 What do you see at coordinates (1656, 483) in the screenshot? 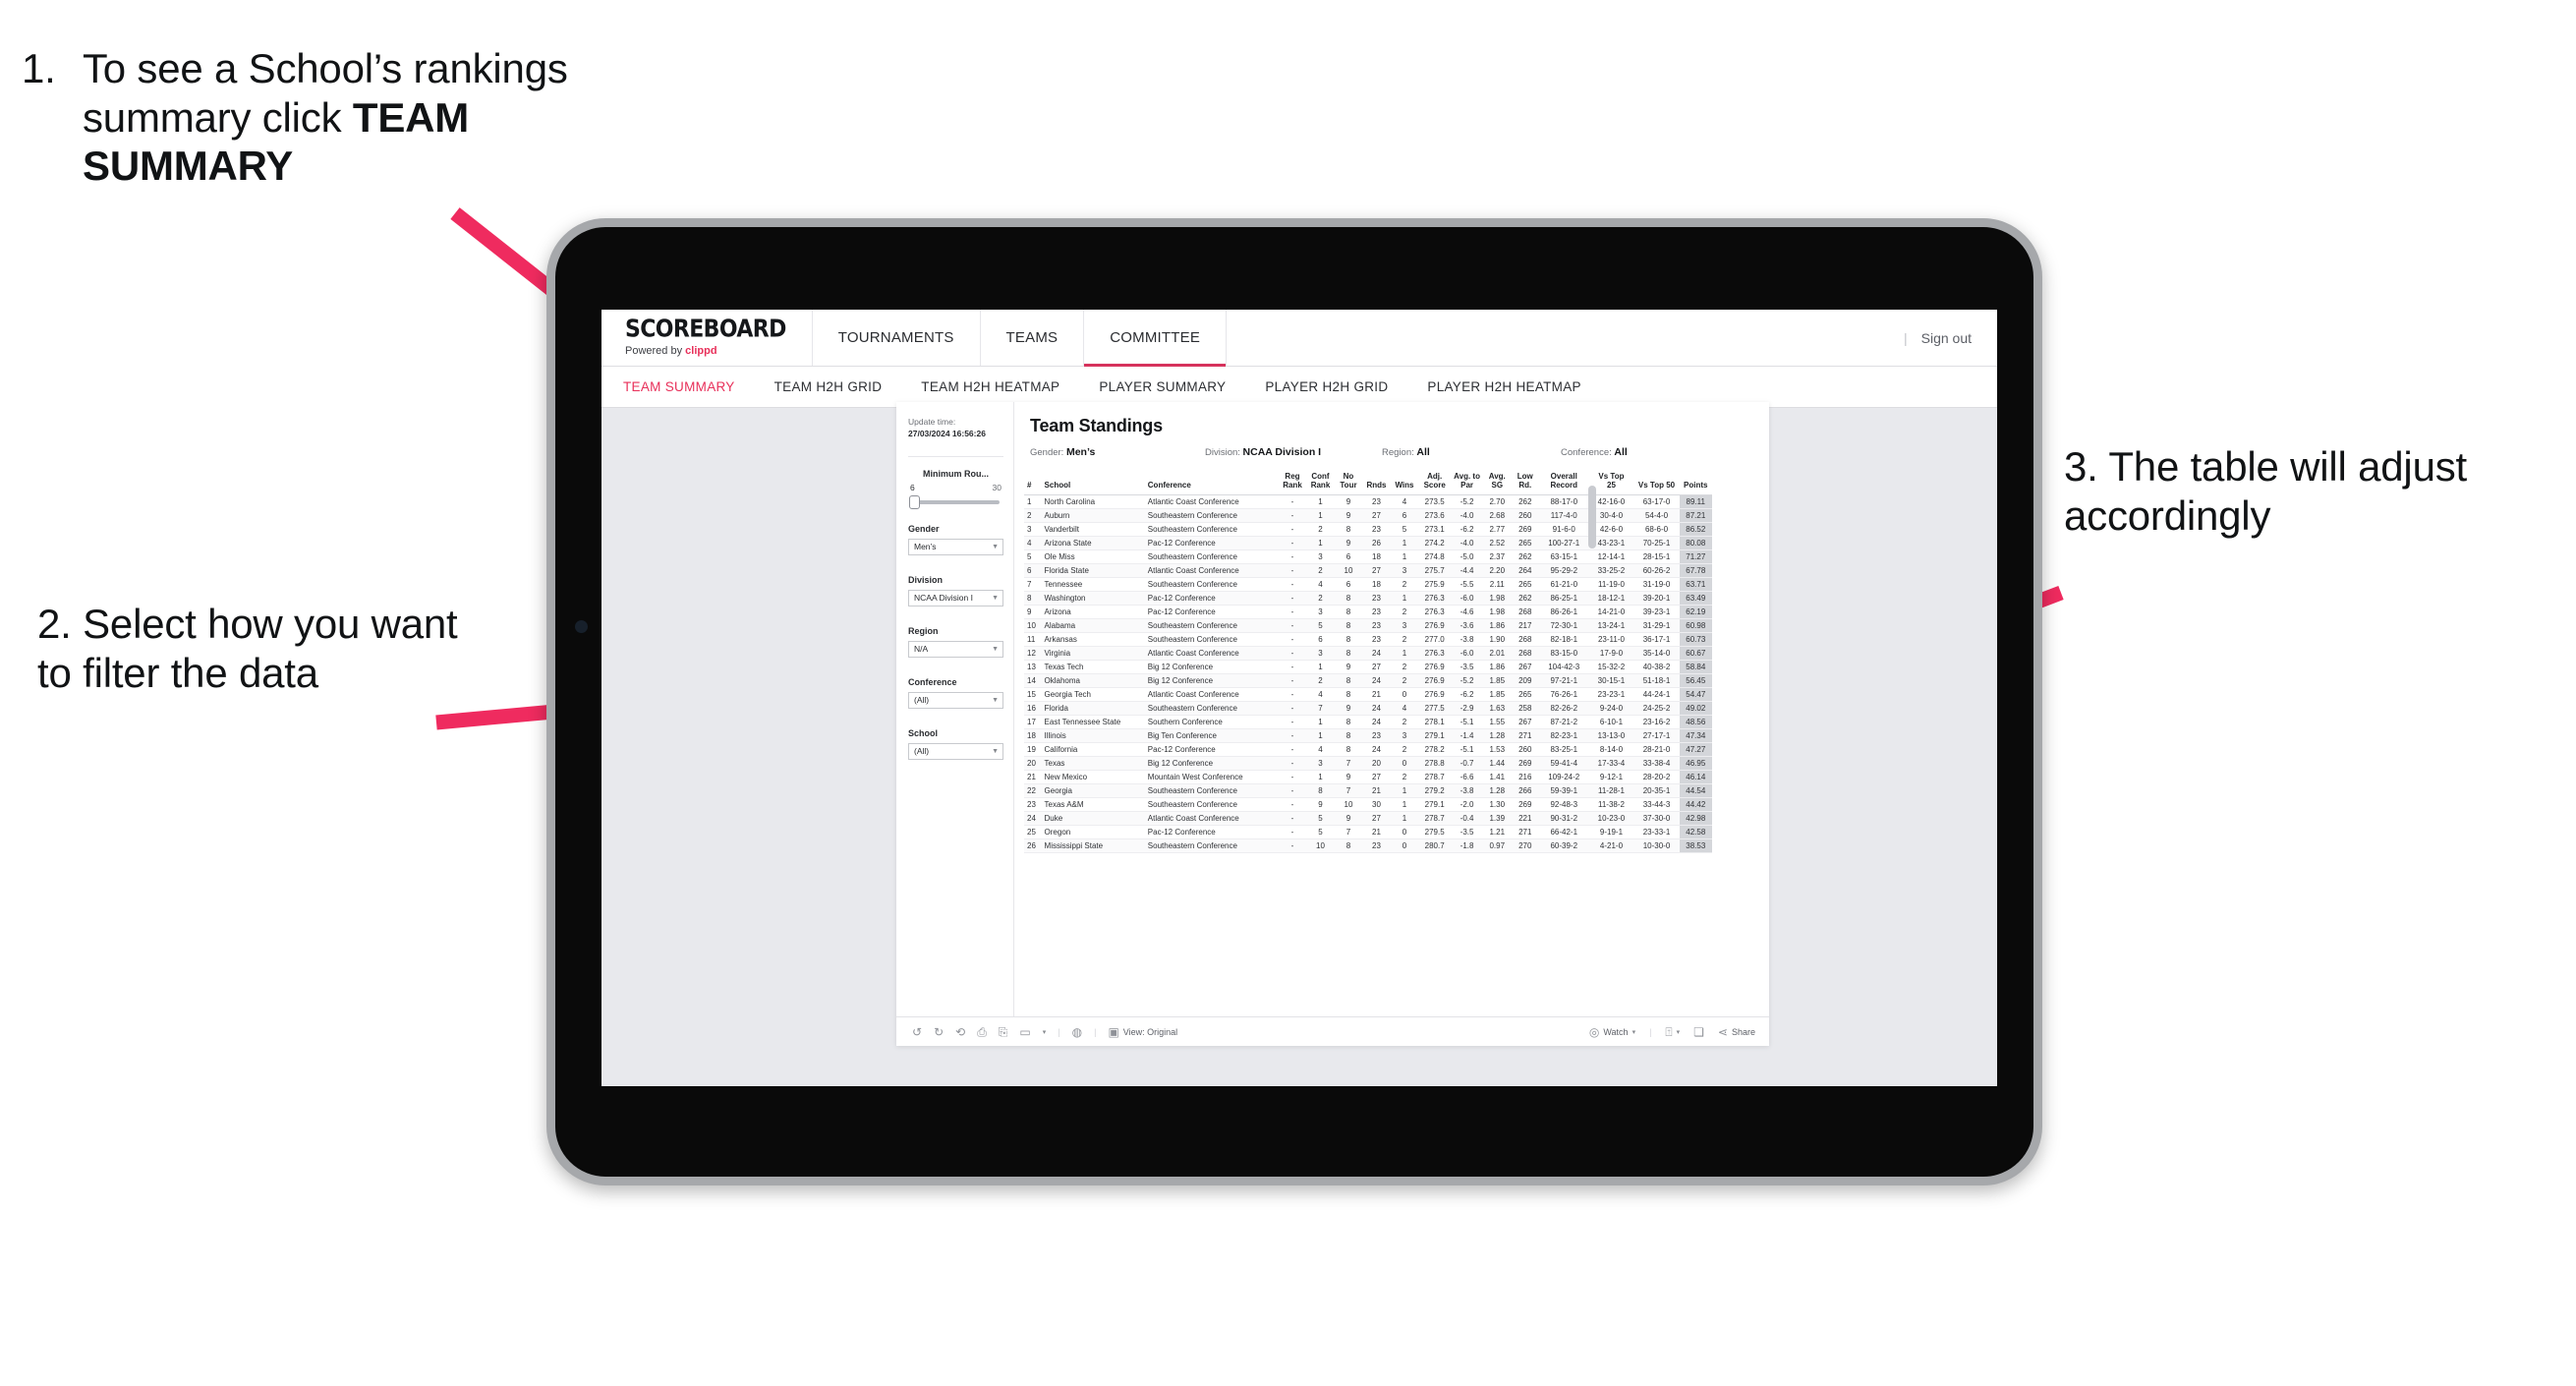
I see `column-header: Vs Top 50` at bounding box center [1656, 483].